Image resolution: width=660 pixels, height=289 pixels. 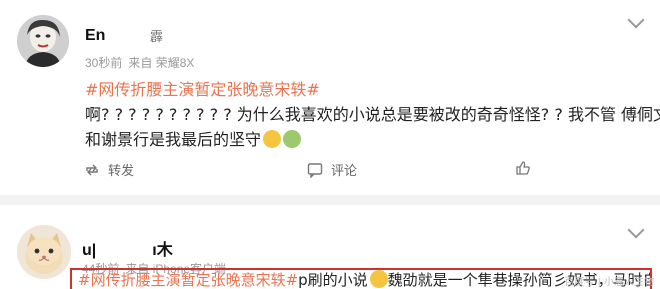 What do you see at coordinates (157, 36) in the screenshot?
I see `user-badge: 霹` at bounding box center [157, 36].